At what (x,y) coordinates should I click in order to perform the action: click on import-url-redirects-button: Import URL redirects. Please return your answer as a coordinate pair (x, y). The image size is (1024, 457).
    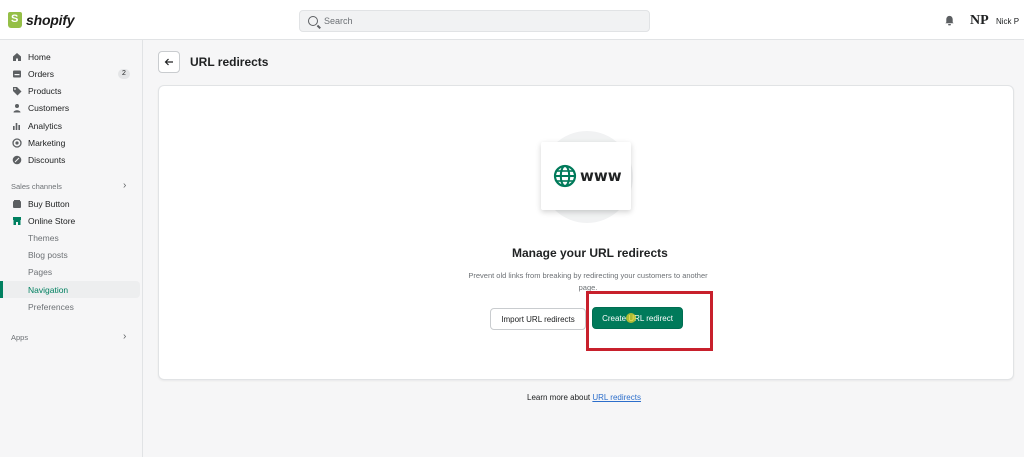
    Looking at the image, I should click on (538, 319).